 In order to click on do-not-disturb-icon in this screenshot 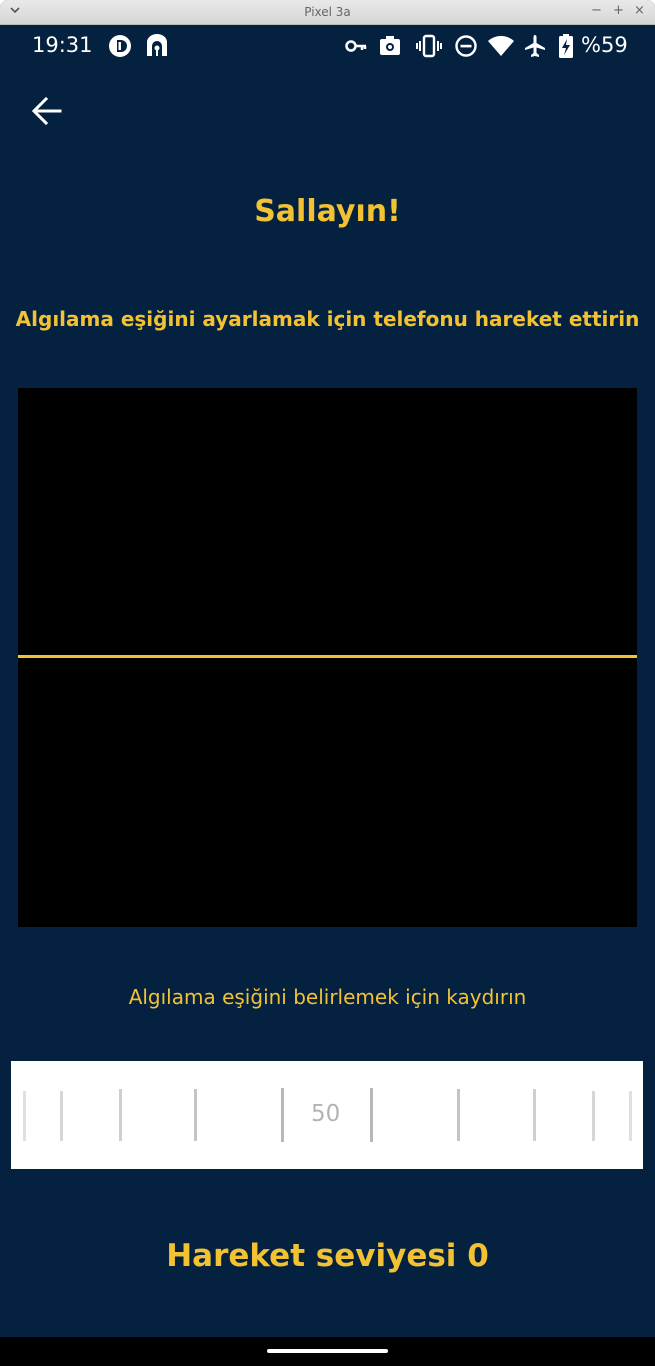, I will do `click(466, 46)`.